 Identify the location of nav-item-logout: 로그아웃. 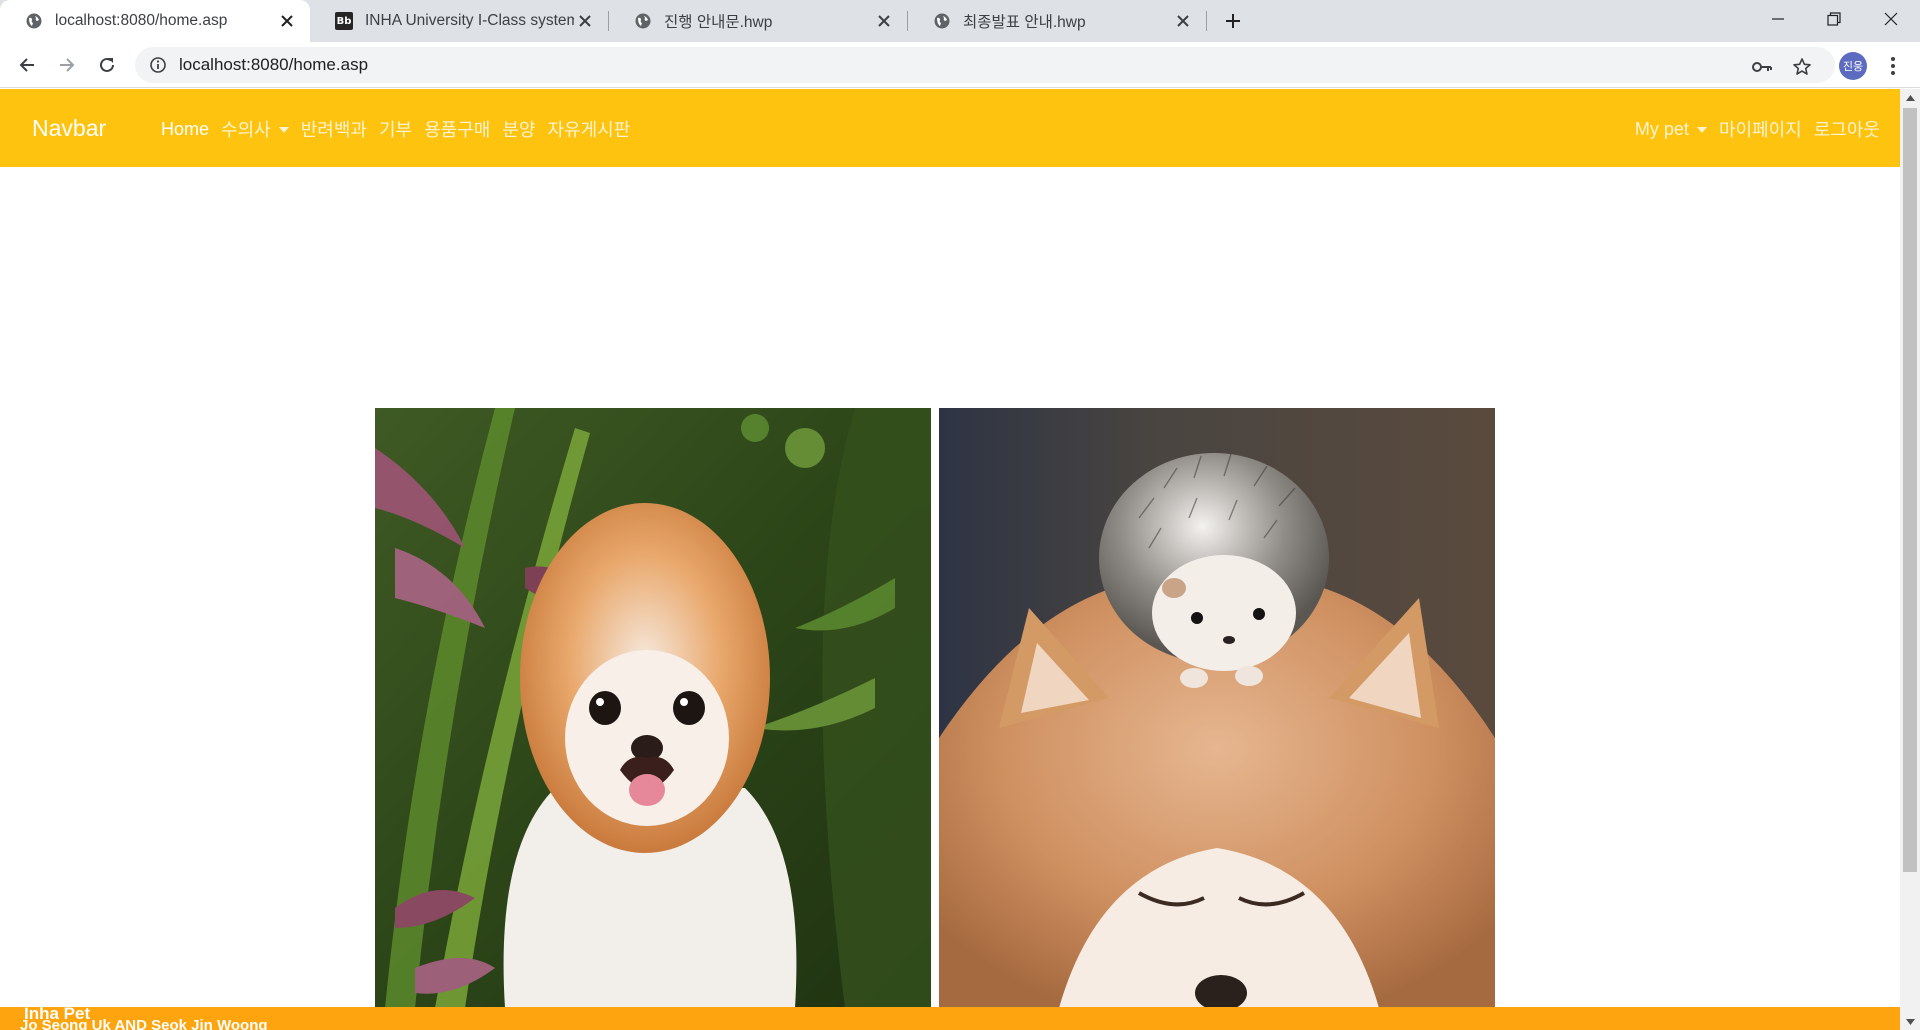
(1847, 129).